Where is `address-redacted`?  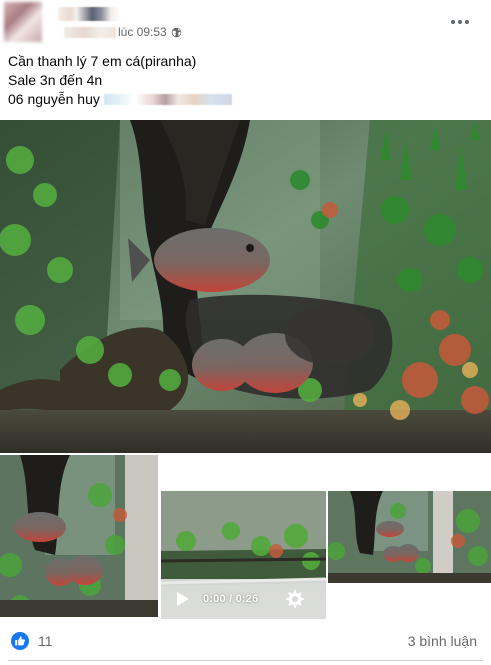
address-redacted is located at coordinates (167, 99).